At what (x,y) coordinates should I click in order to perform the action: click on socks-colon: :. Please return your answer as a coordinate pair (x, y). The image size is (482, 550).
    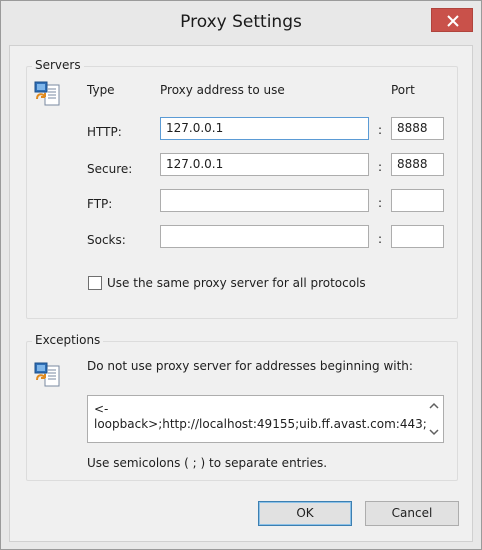
    Looking at the image, I should click on (380, 239).